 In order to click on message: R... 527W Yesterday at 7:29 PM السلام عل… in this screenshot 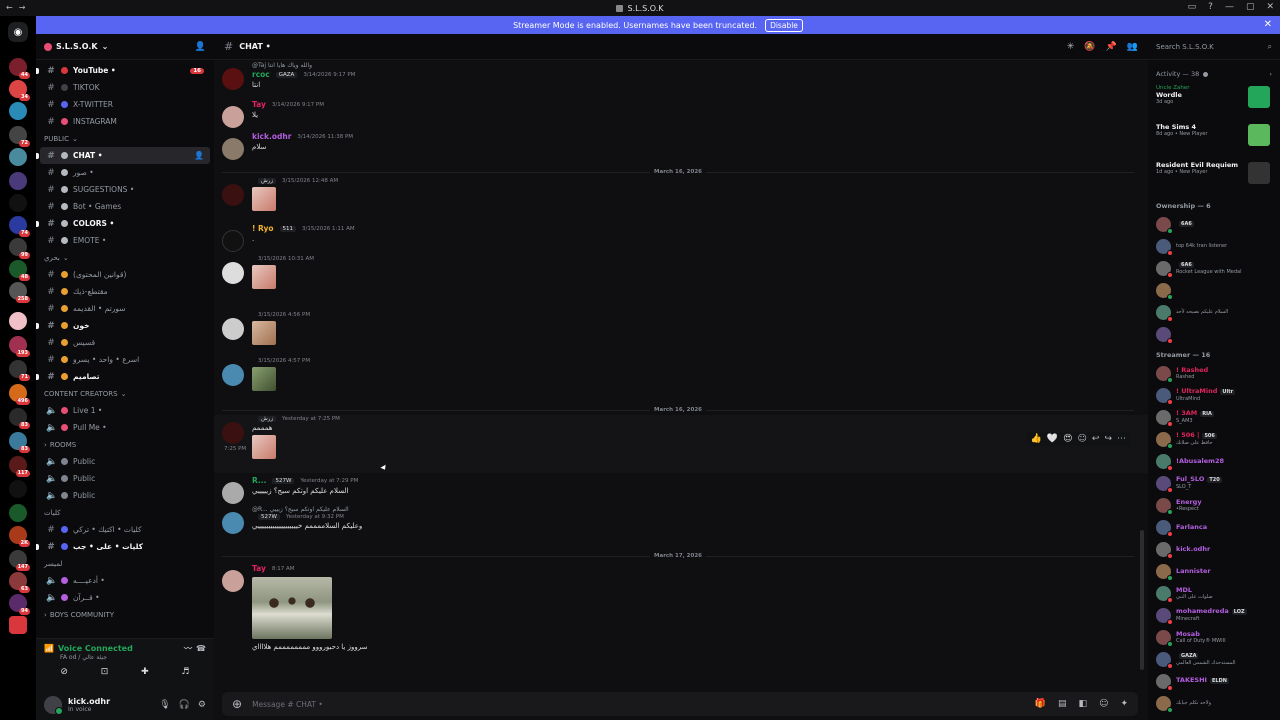, I will do `click(677, 490)`.